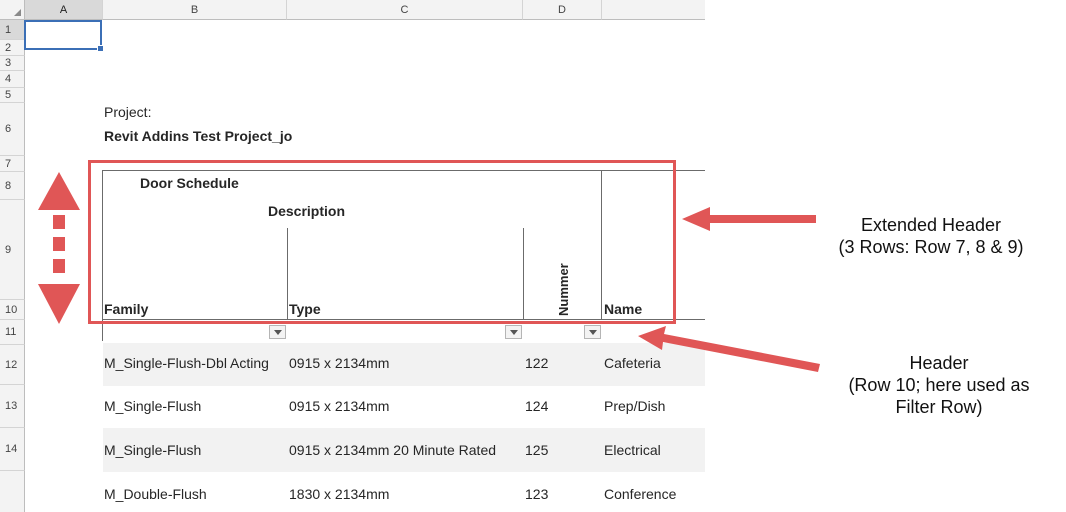  I want to click on row-header-14: 14, so click(12, 449).